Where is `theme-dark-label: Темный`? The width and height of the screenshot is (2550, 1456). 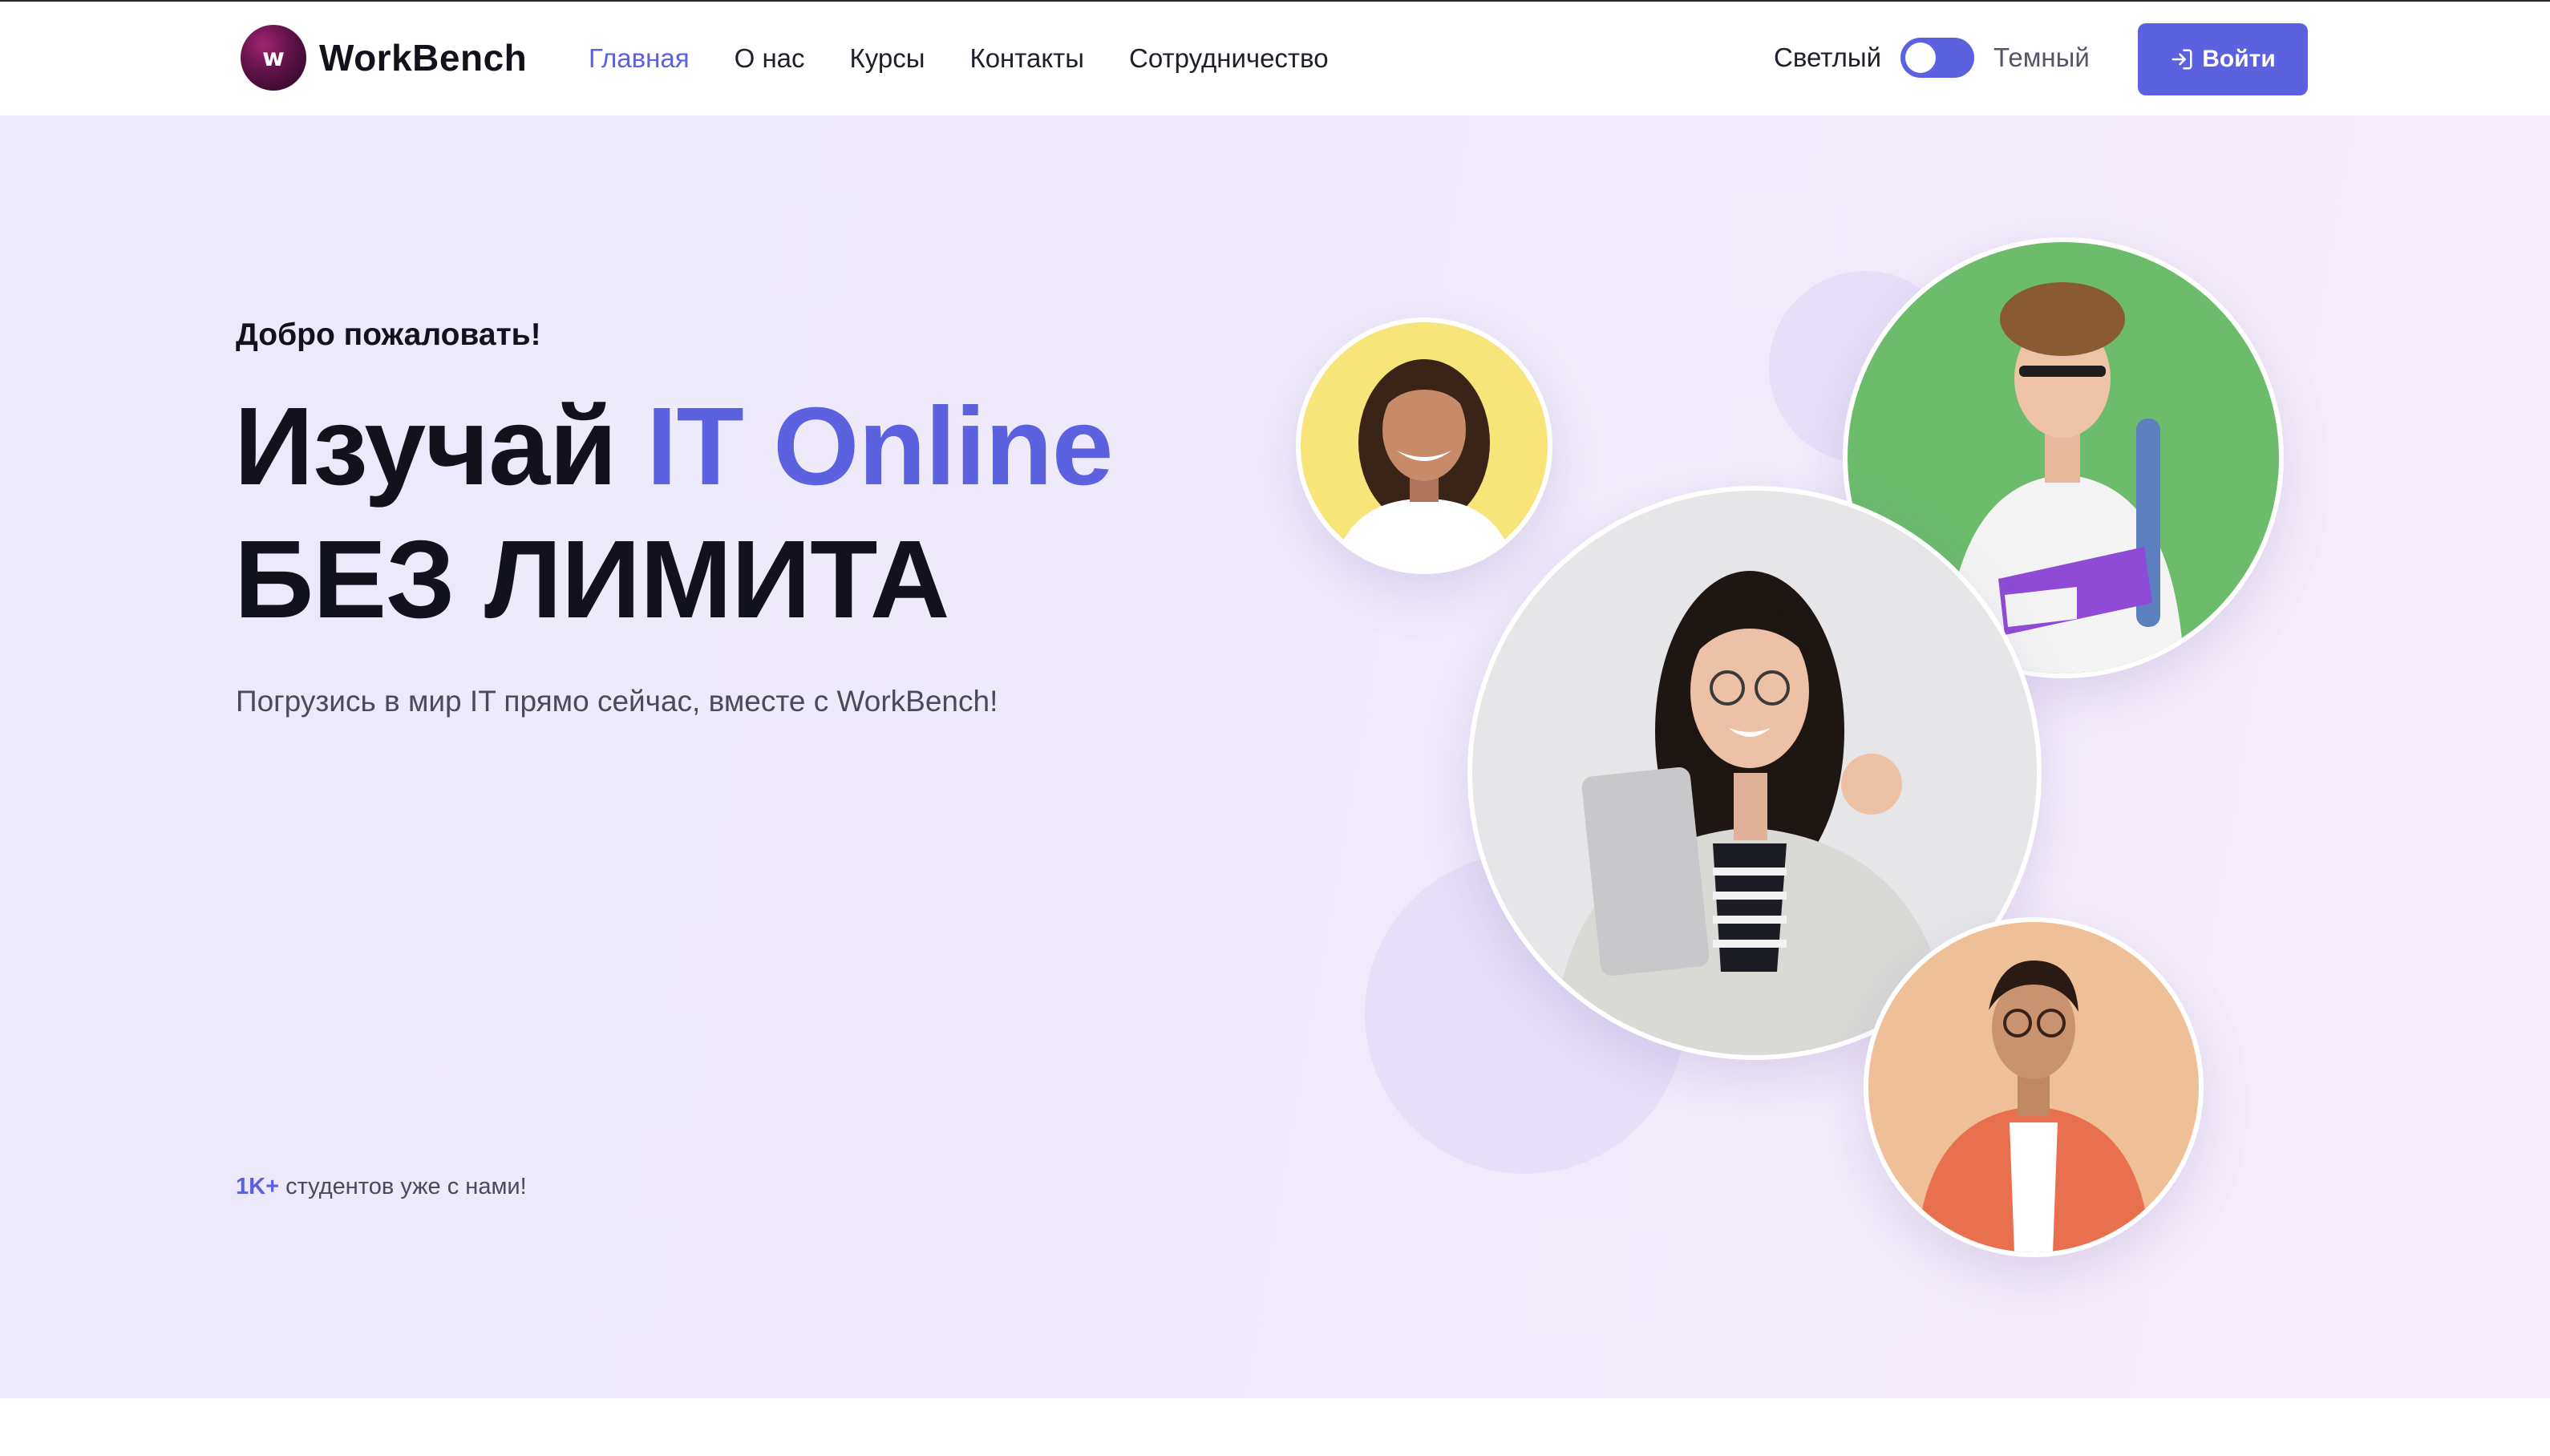
theme-dark-label: Темный is located at coordinates (2042, 57).